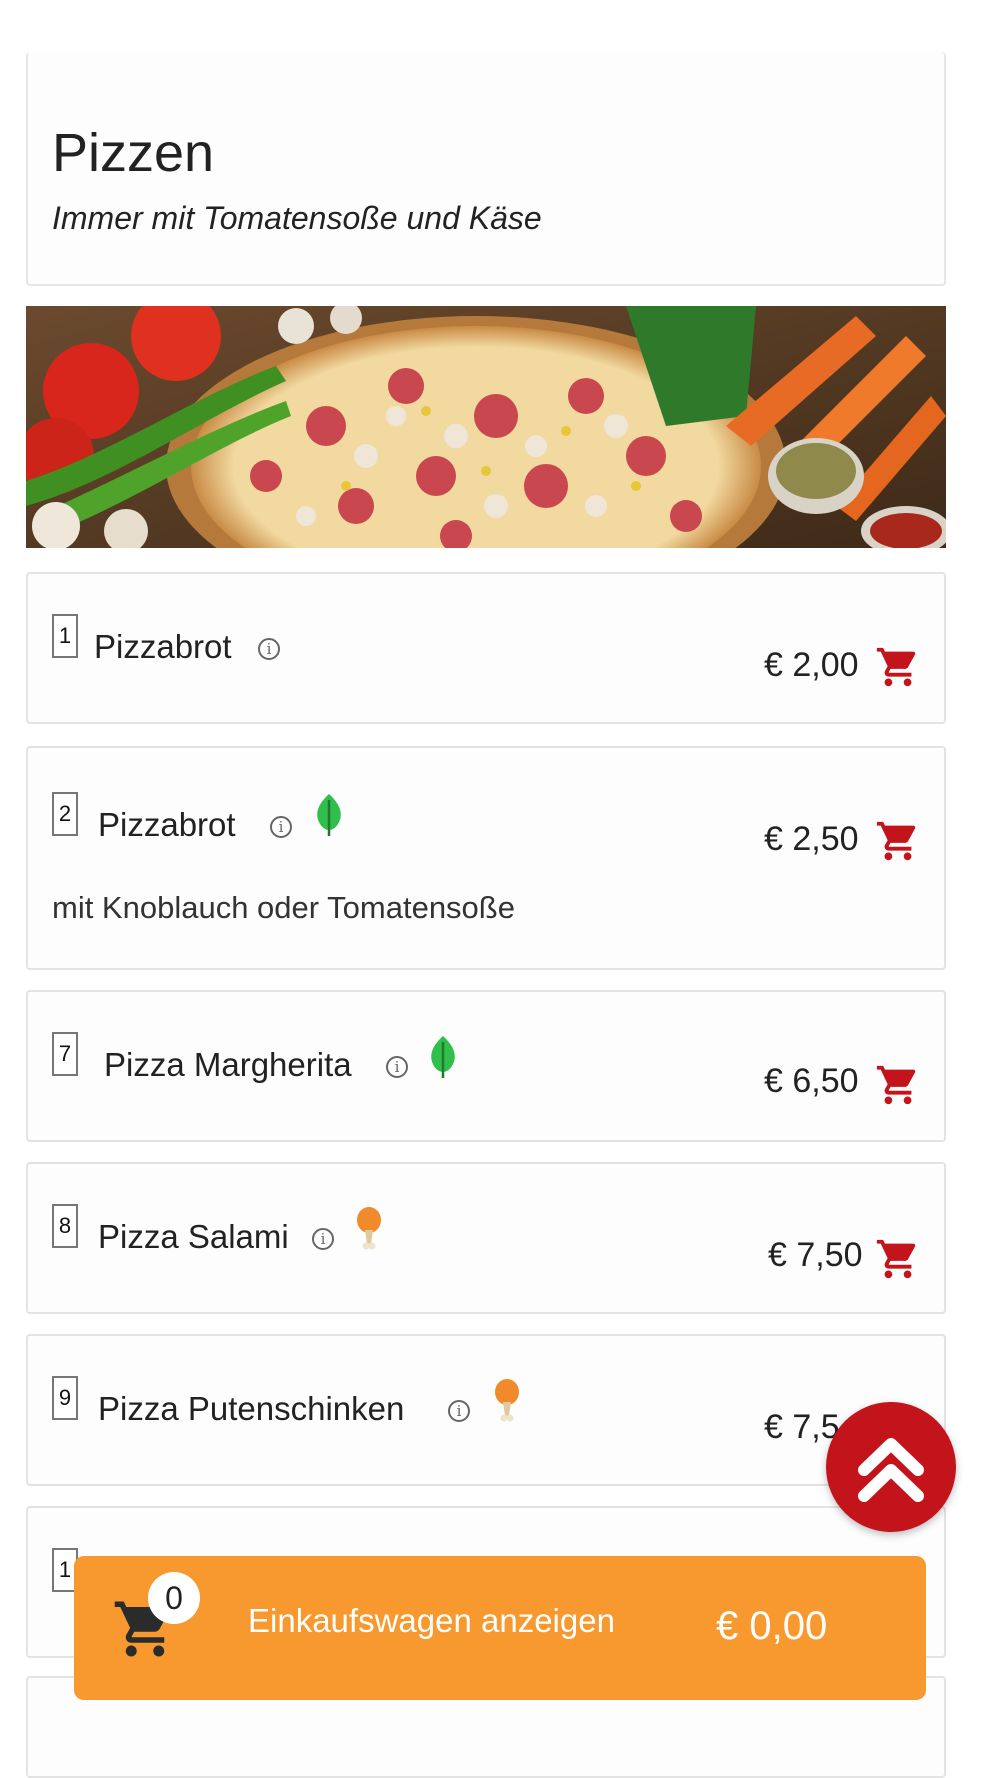  Describe the element at coordinates (65, 1398) in the screenshot. I see `item-number: 9` at that location.